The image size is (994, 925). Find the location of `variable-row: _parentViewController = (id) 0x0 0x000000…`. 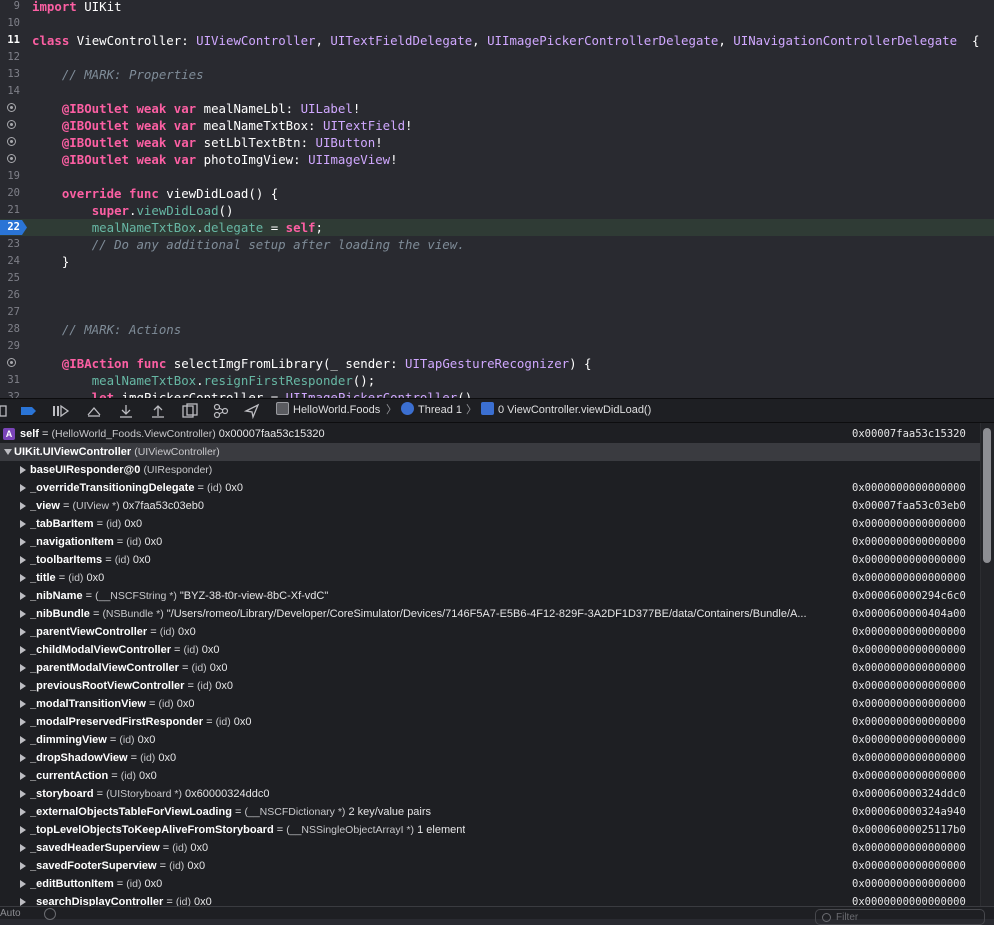

variable-row: _parentViewController = (id) 0x0 0x000000… is located at coordinates (490, 632).